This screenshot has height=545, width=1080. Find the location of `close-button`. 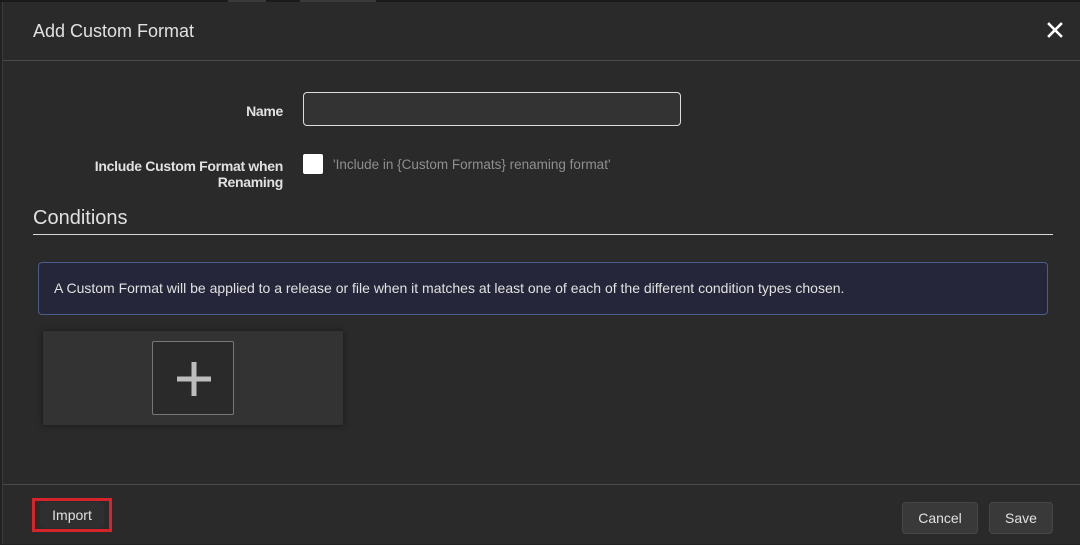

close-button is located at coordinates (1055, 30).